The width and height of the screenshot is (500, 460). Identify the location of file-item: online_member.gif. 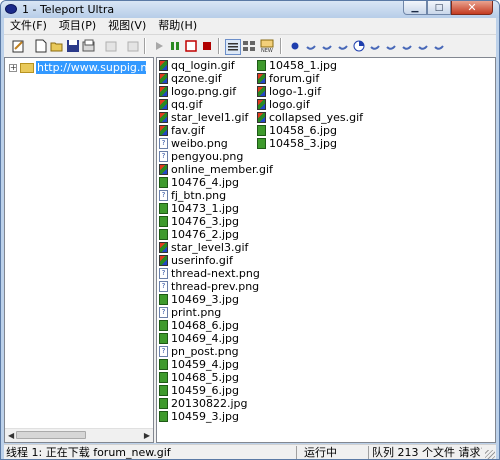
(216, 169).